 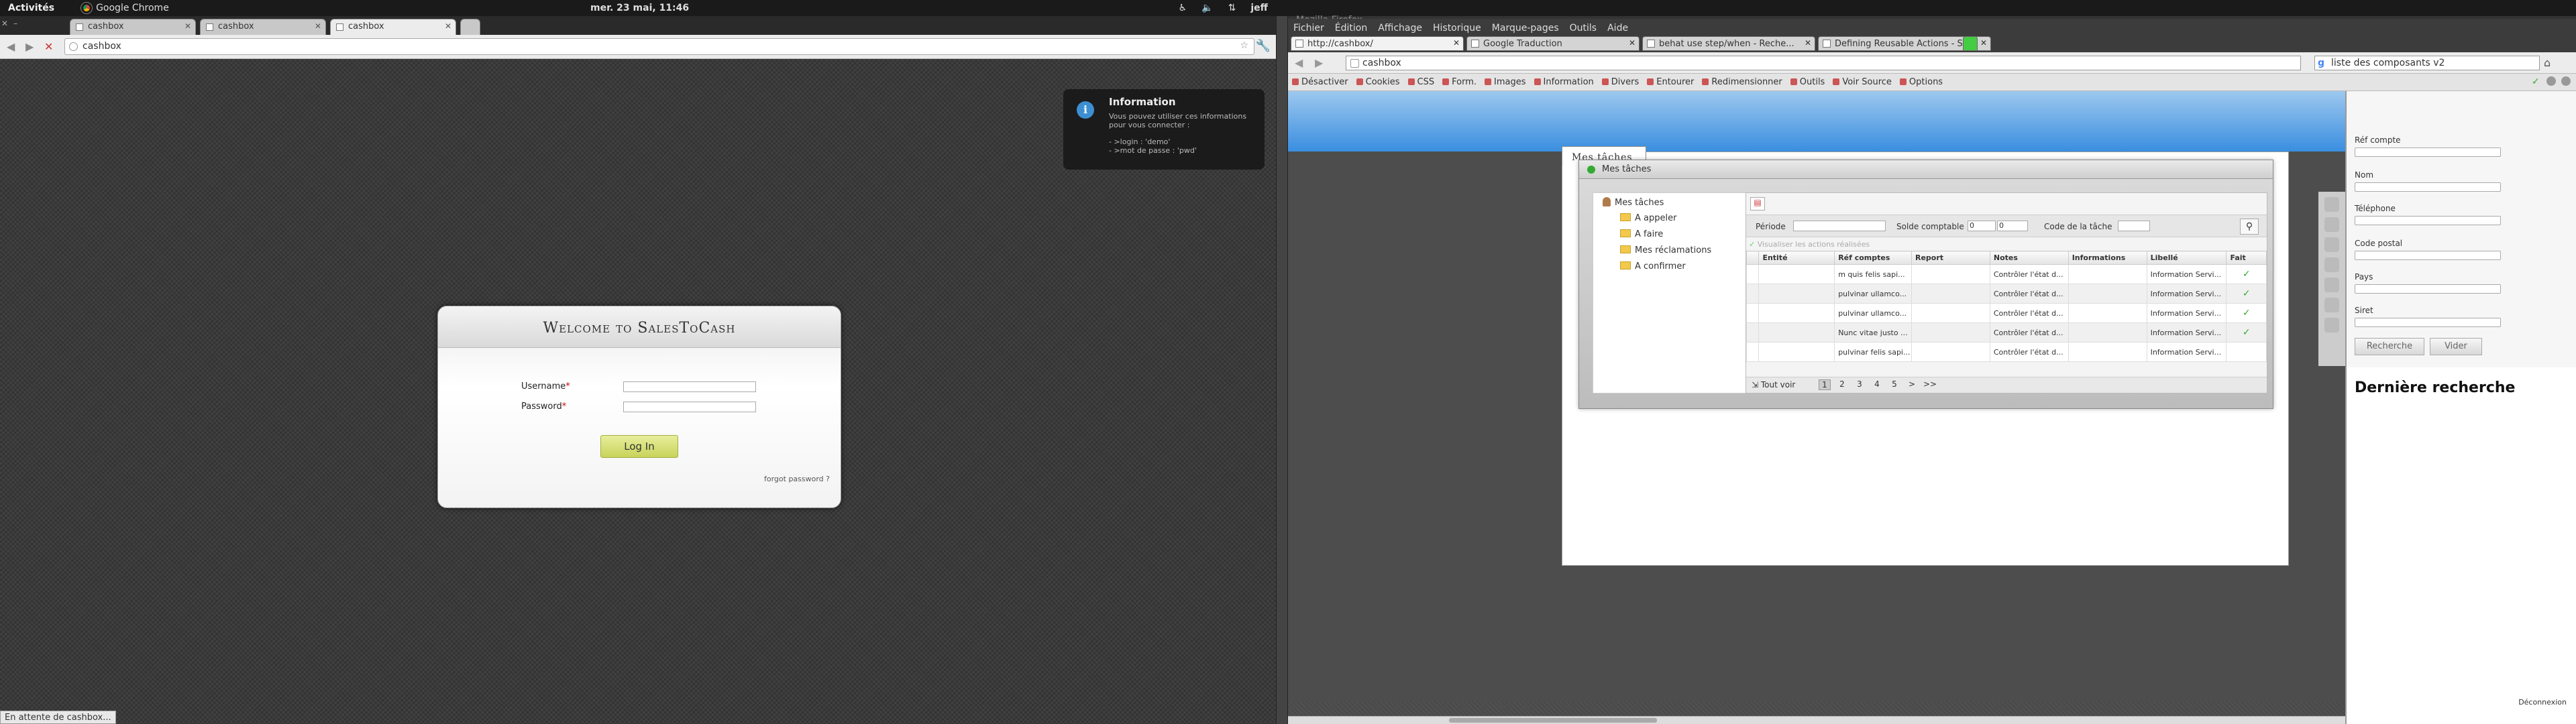 I want to click on accessibility-icon: ♿, so click(x=1183, y=8).